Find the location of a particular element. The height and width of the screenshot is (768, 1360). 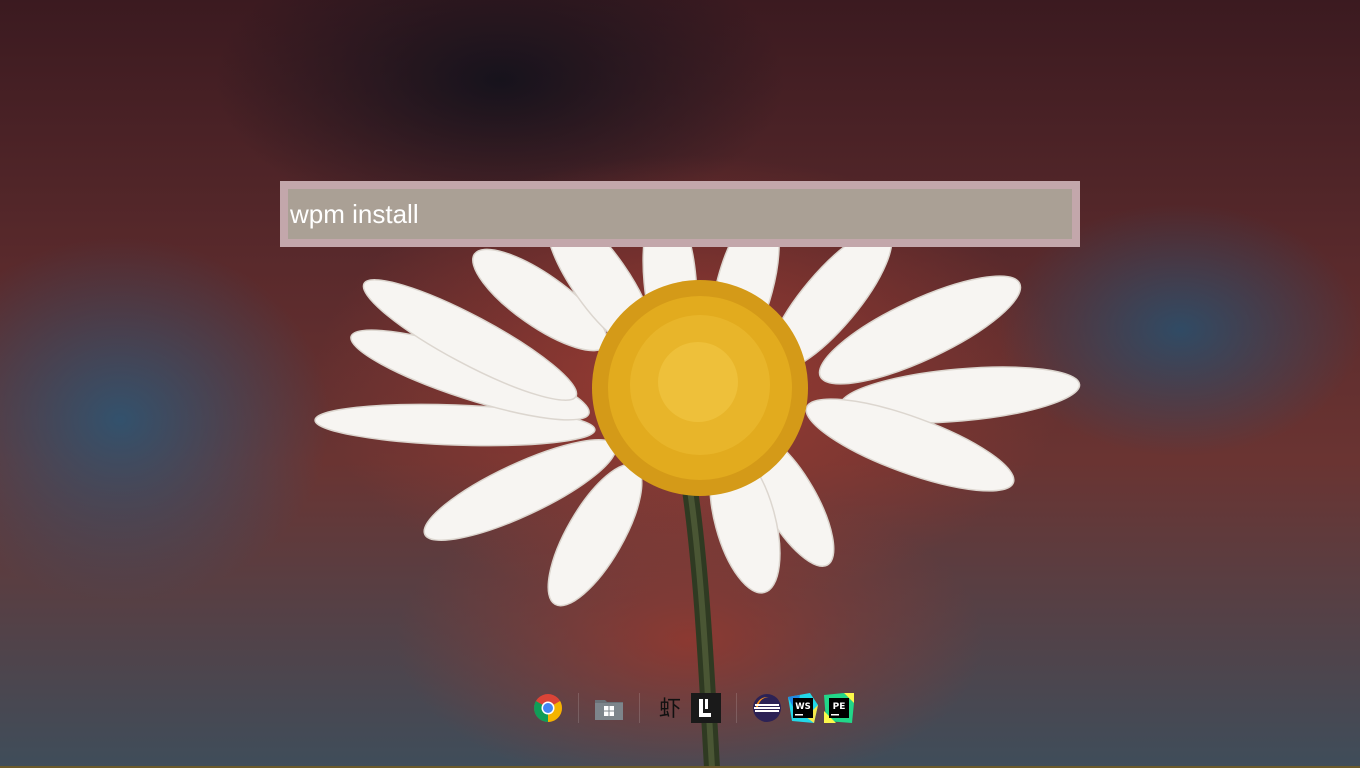

dock-item-webstorm: WS is located at coordinates (803, 708).